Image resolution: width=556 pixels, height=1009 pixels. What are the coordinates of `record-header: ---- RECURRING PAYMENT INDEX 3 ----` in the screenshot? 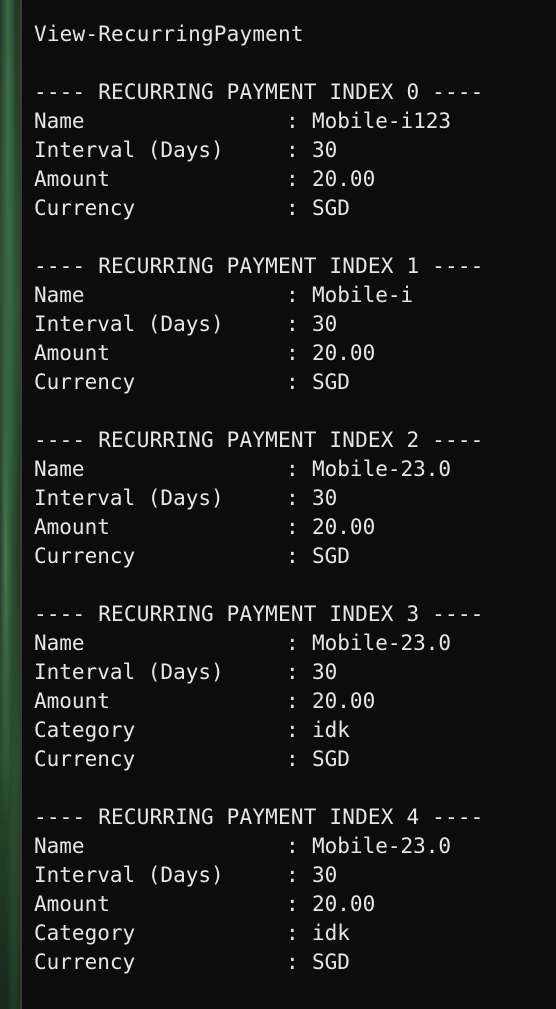 It's located at (259, 614).